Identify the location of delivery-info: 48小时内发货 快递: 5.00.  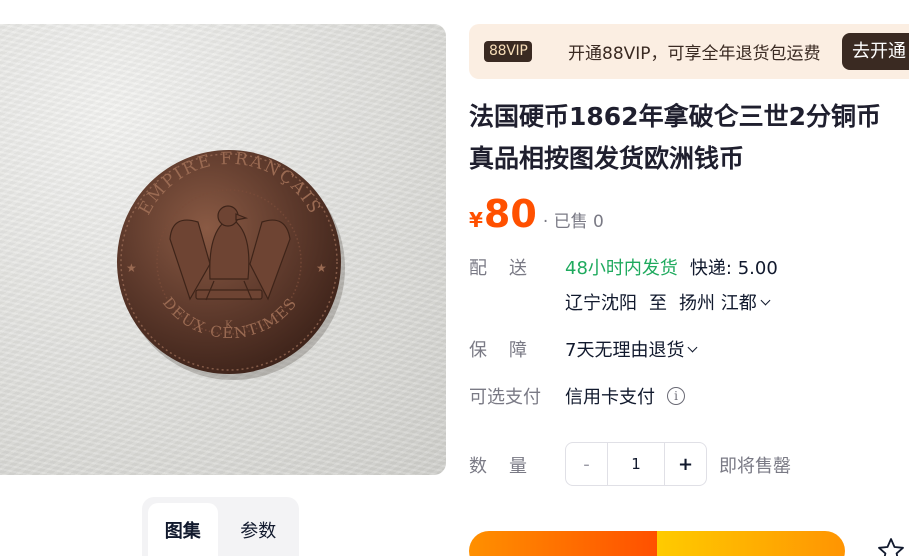
(671, 267).